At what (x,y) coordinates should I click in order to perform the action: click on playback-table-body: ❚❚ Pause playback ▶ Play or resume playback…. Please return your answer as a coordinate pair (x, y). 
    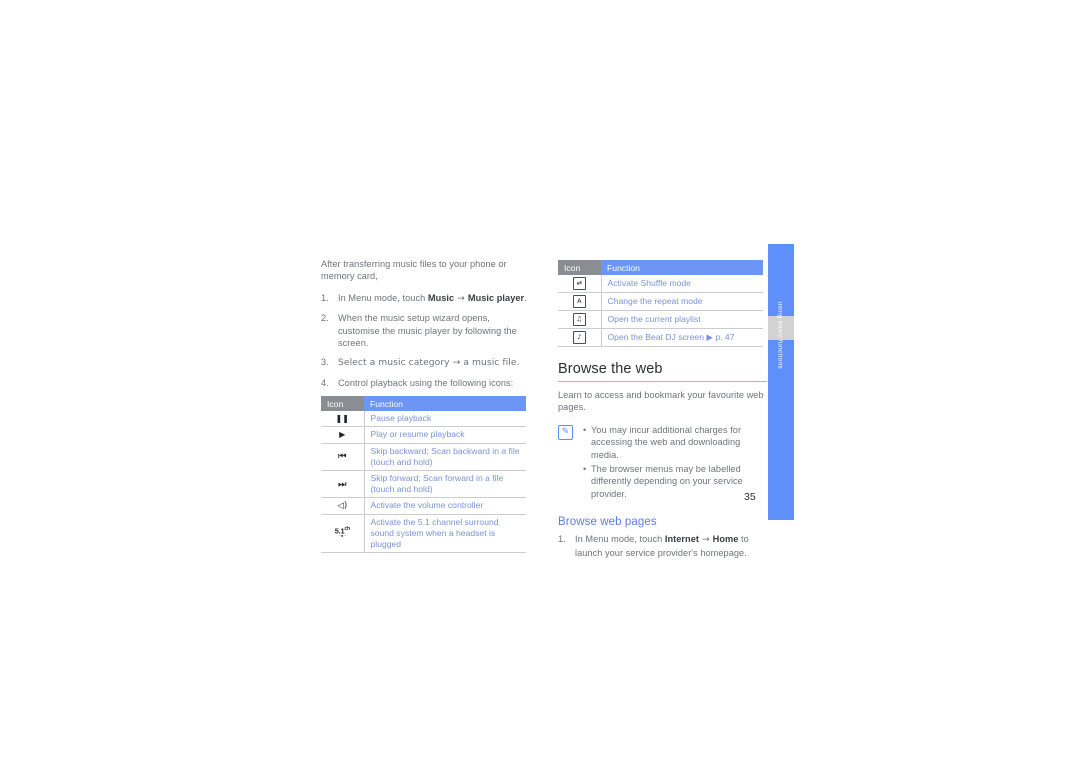
    Looking at the image, I should click on (423, 482).